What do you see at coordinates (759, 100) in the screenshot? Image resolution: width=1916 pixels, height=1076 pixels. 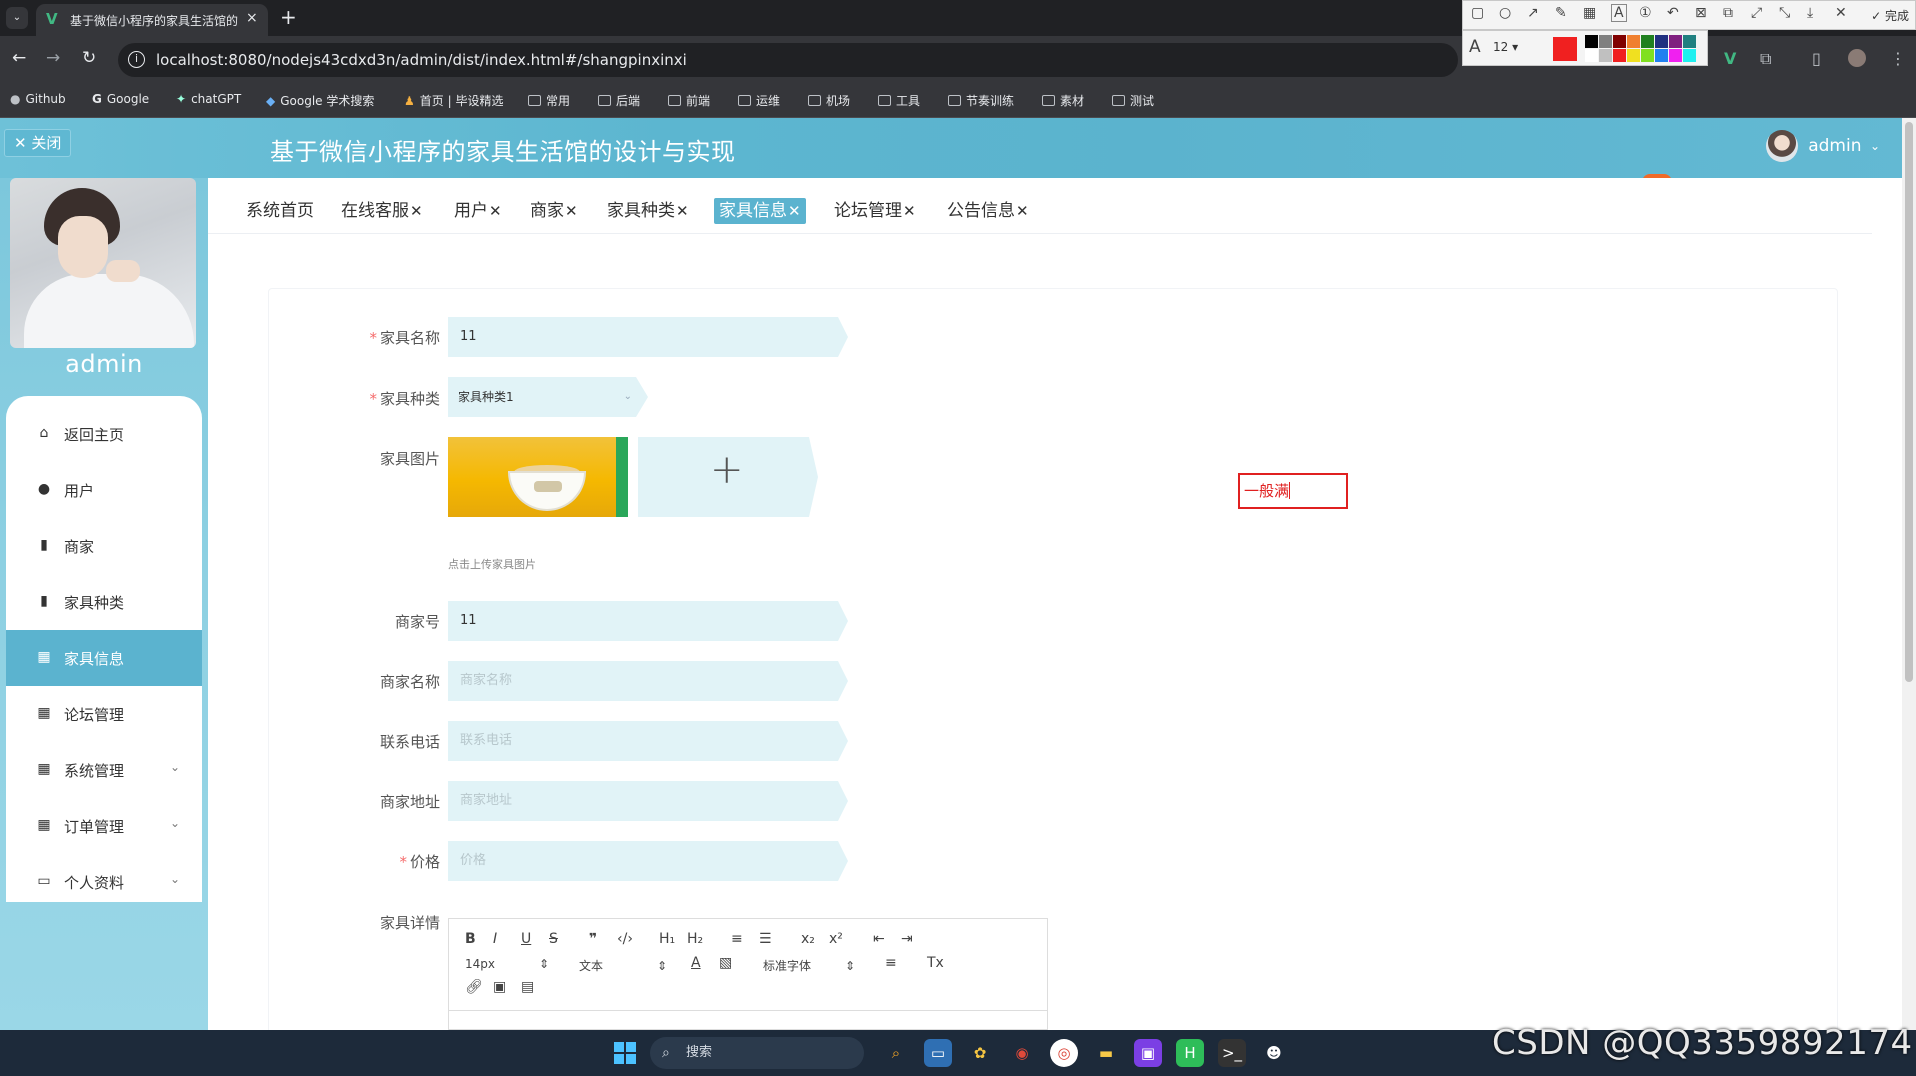 I see `bookmark-folder-ops: 运维` at bounding box center [759, 100].